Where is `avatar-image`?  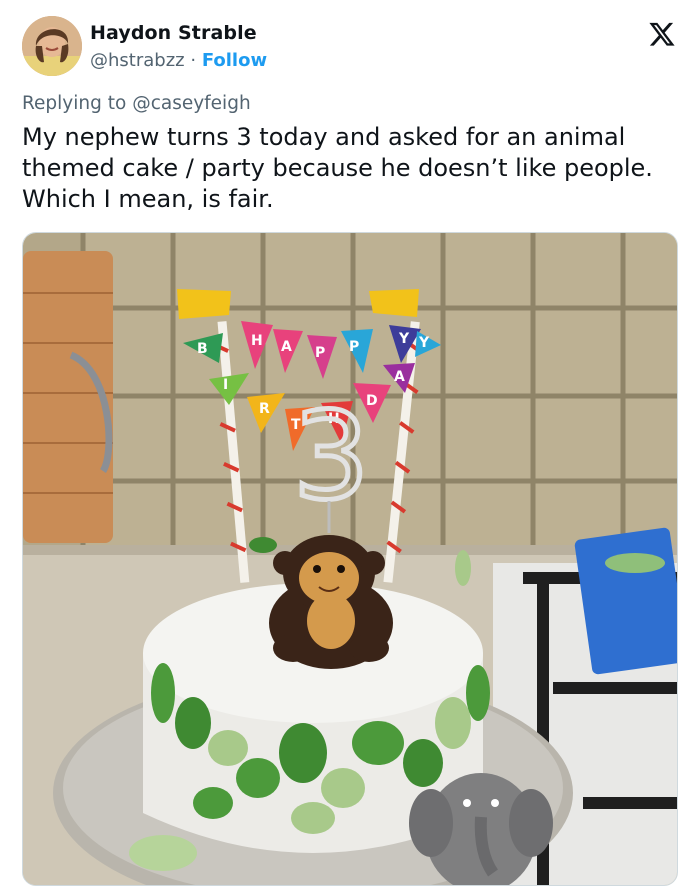
avatar-image is located at coordinates (52, 46).